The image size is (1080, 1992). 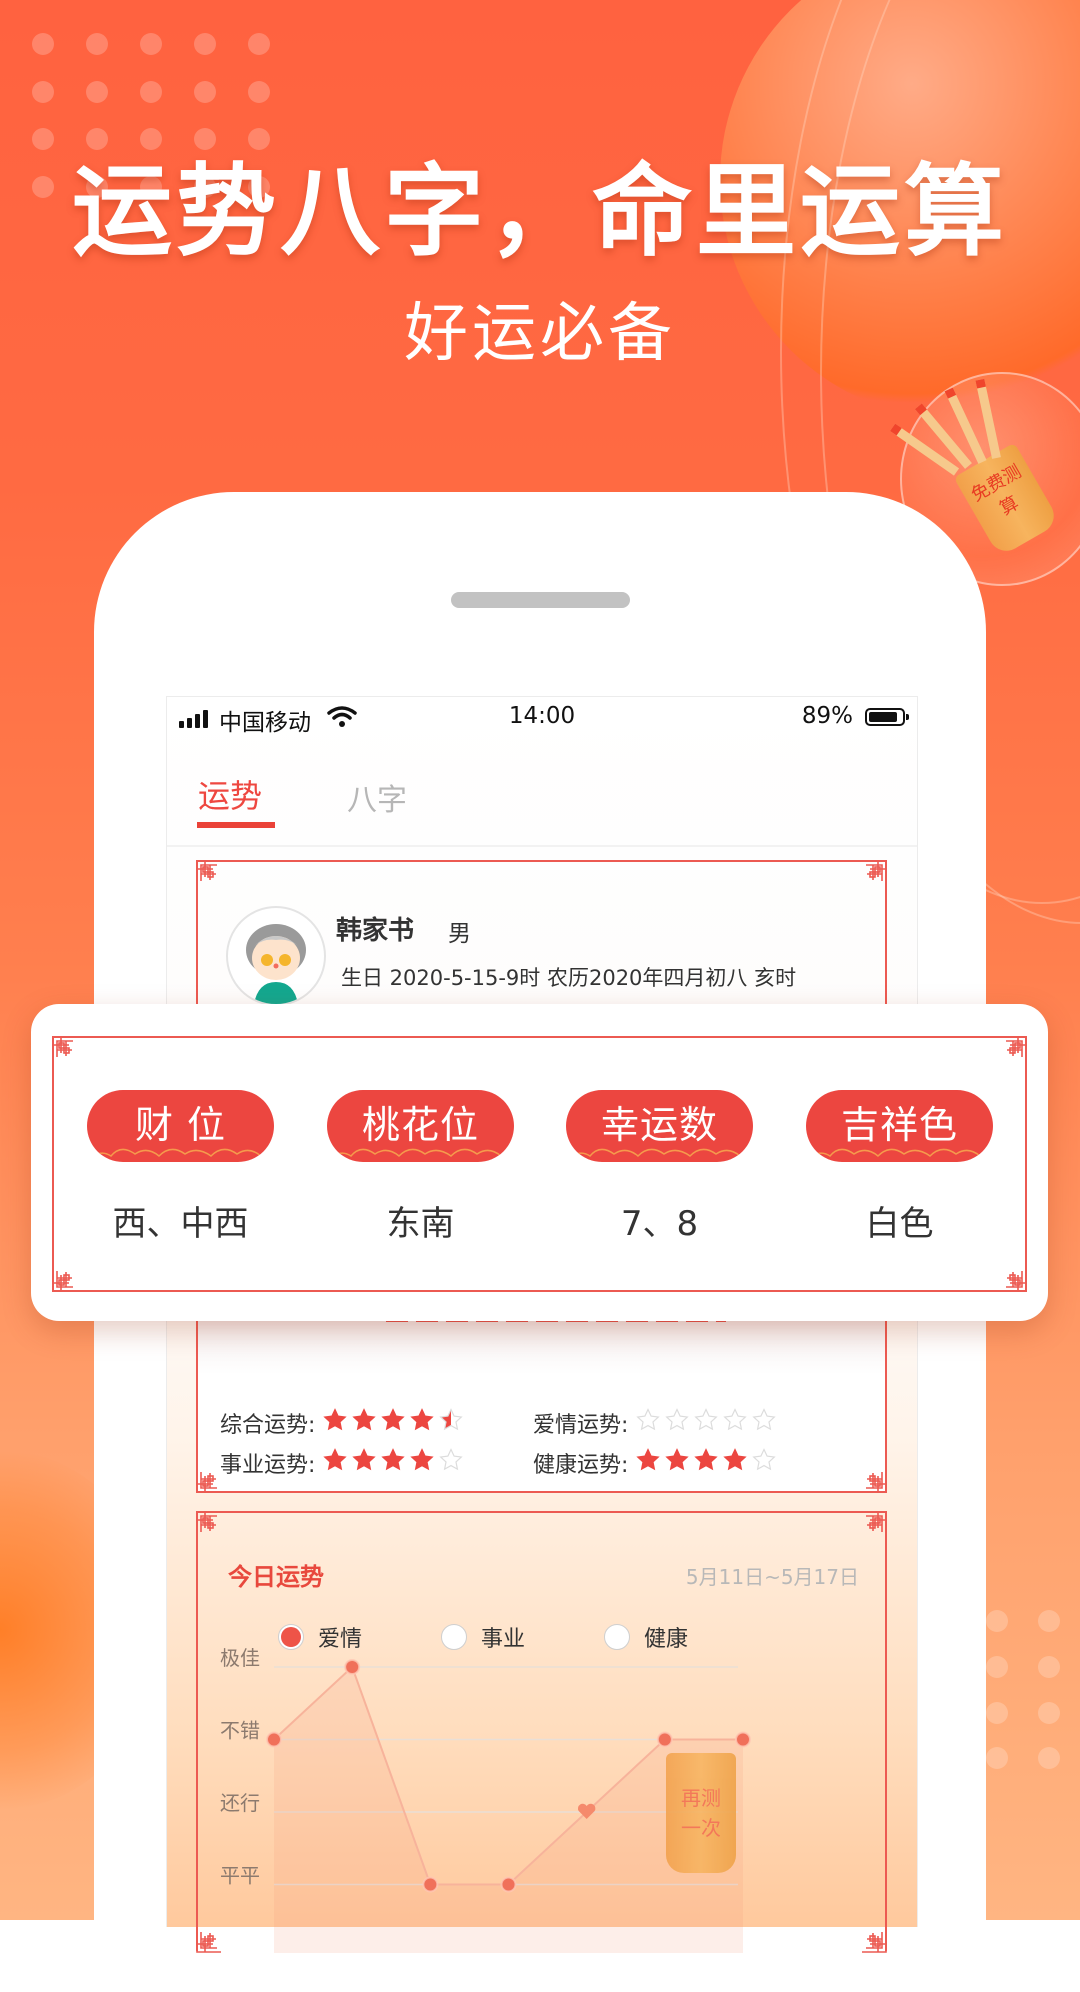 I want to click on lucky-info-card: 财 位 桃花位 幸运数 吉祥色 西、中西 东南 7、8 白色, so click(x=539, y=1162).